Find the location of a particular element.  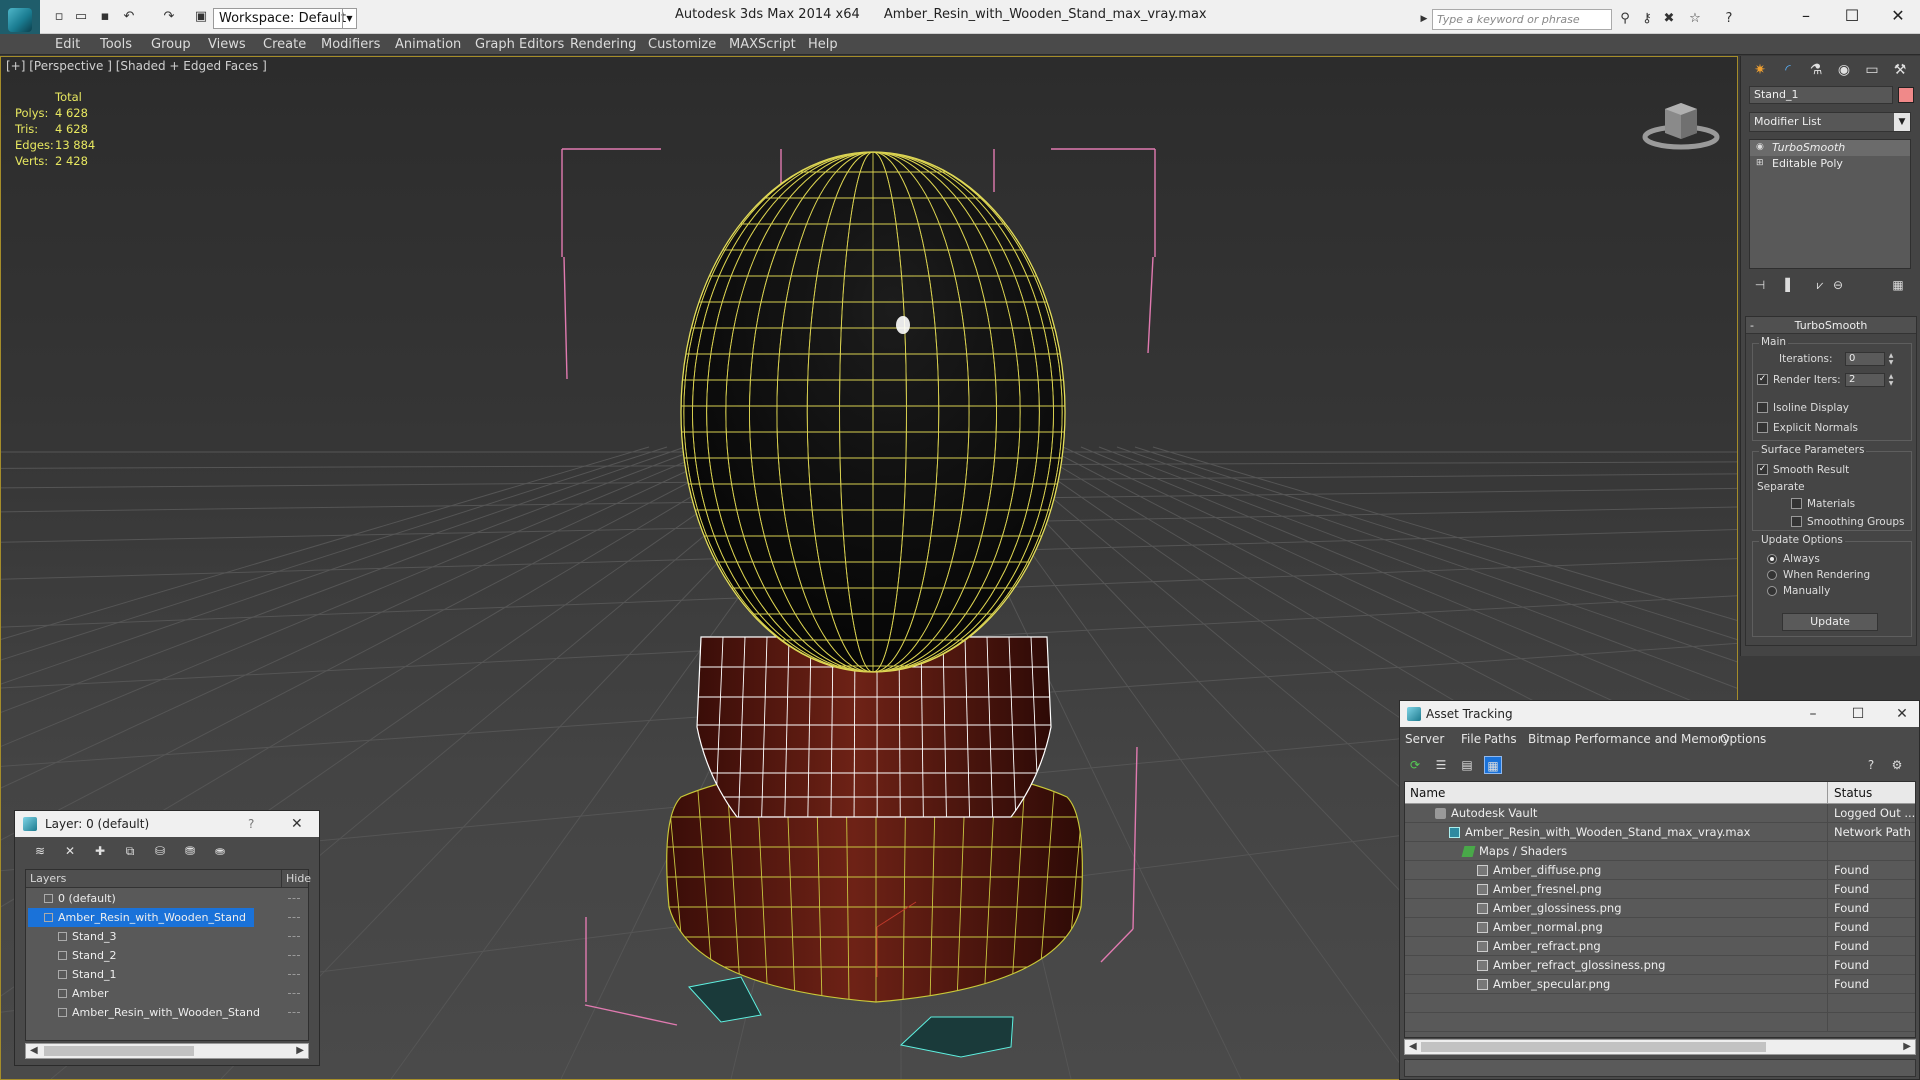

undo-icon: ↶ is located at coordinates (129, 17).